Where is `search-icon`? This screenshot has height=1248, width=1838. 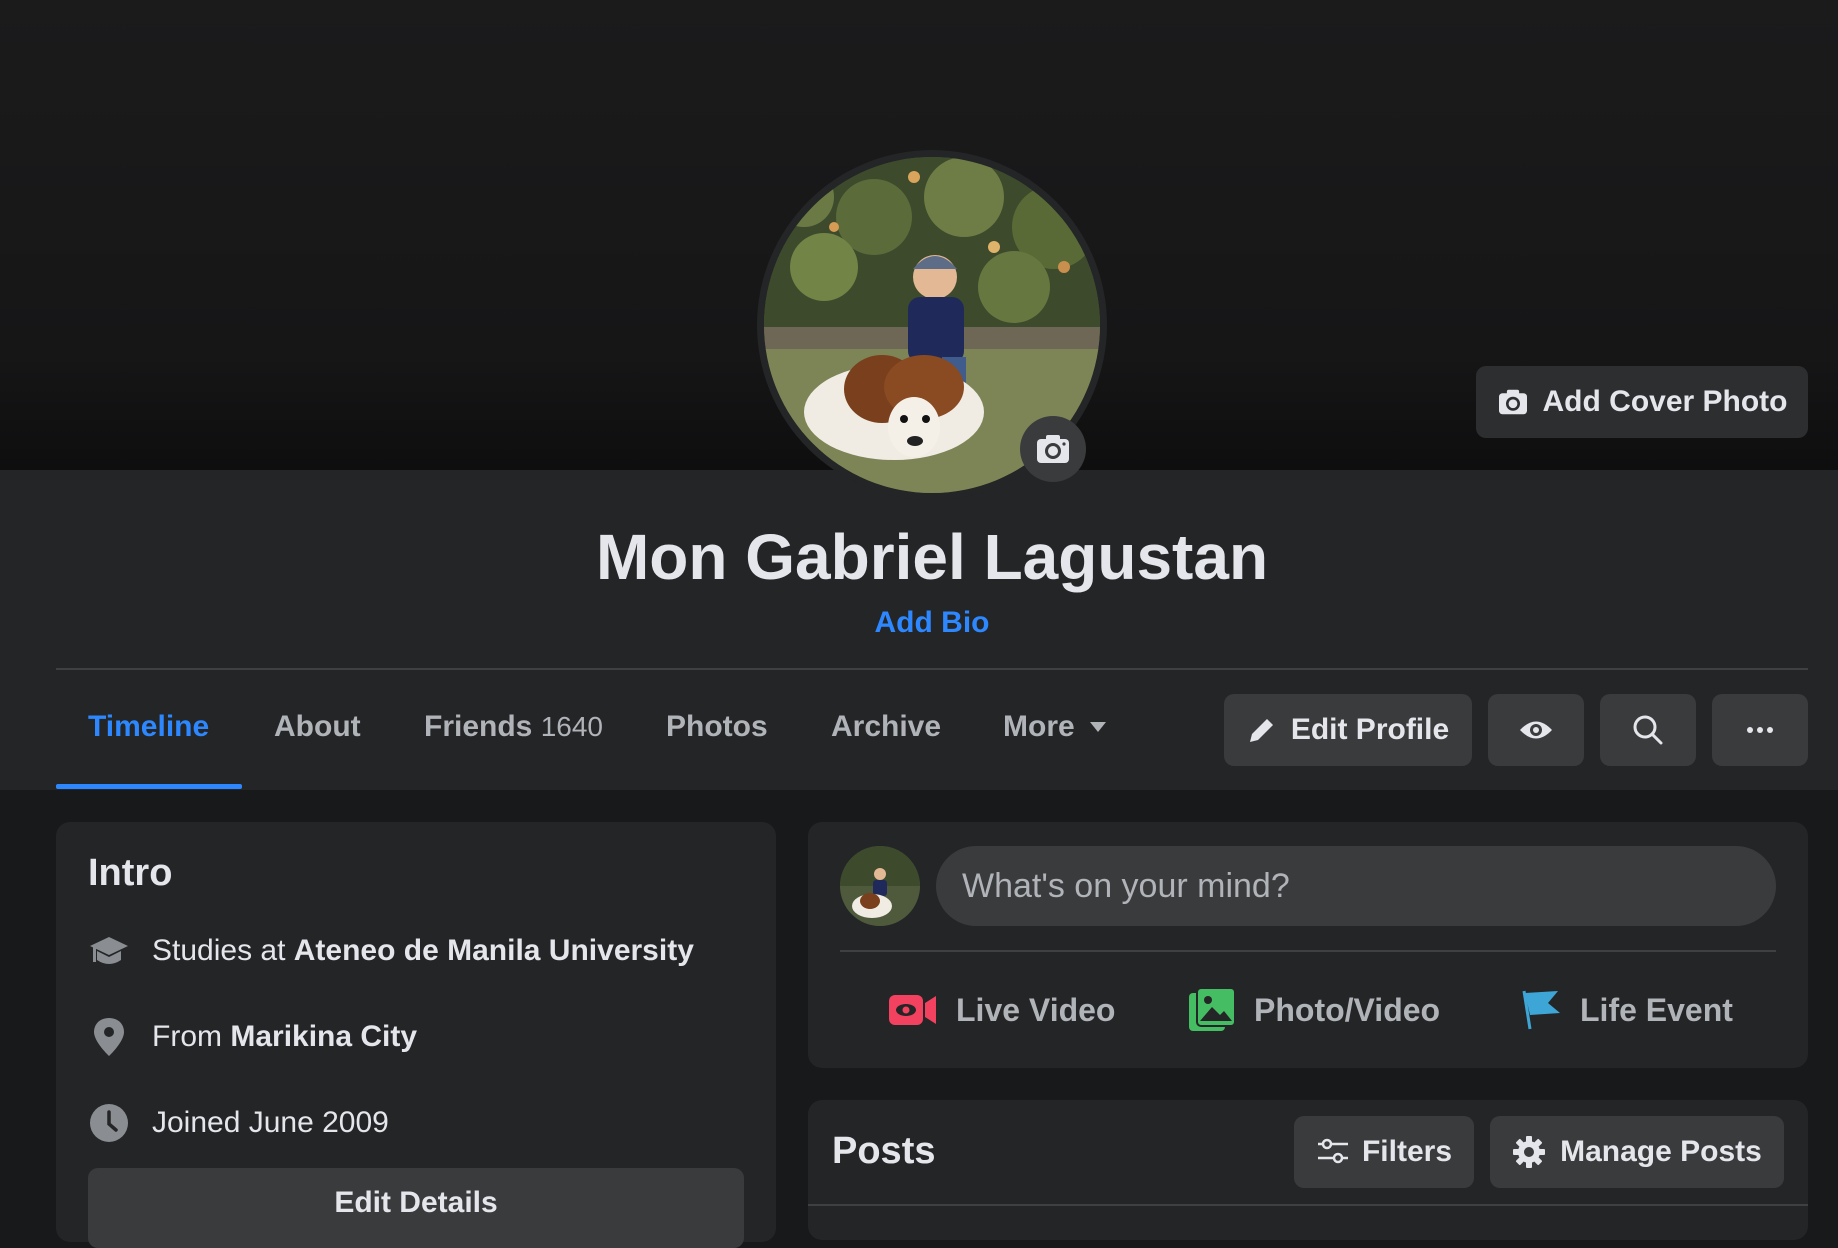 search-icon is located at coordinates (1648, 730).